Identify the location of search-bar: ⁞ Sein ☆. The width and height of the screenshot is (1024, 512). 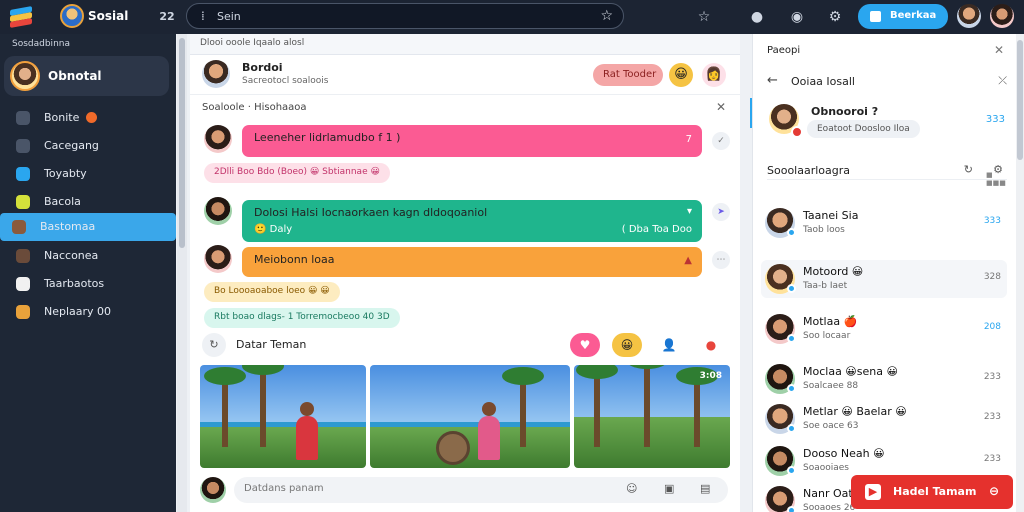
(405, 16).